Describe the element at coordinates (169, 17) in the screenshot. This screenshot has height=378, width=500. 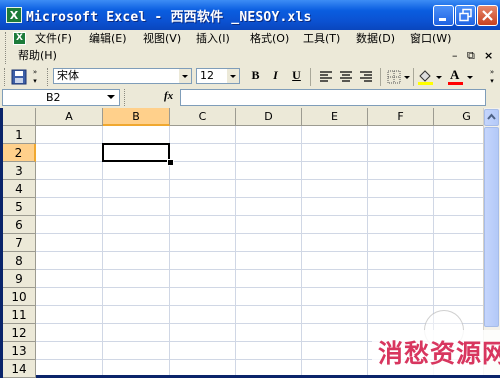
I see `window-title: Microsoft Excel - 西西软件 _NESOY.xls` at that location.